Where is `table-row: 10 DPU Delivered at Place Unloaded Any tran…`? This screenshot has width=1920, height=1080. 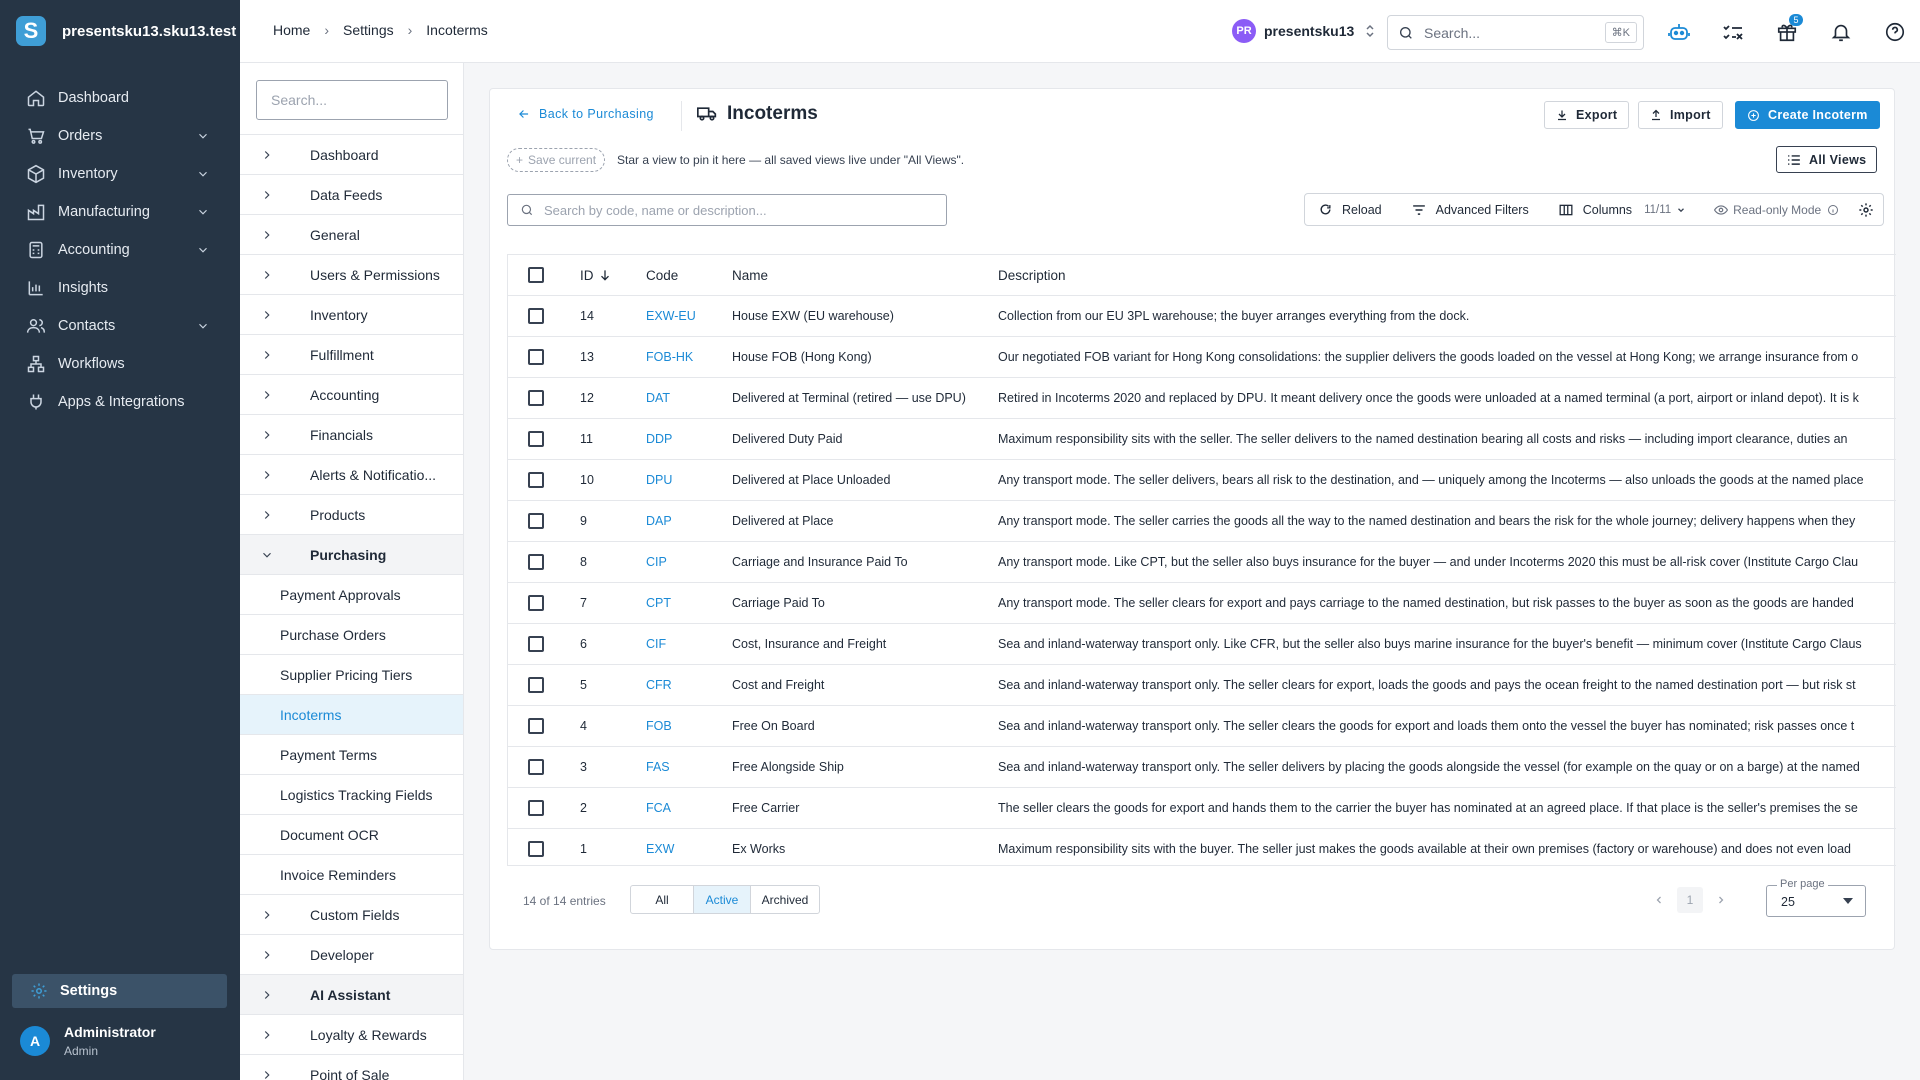 table-row: 10 DPU Delivered at Place Unloaded Any tran… is located at coordinates (1202, 480).